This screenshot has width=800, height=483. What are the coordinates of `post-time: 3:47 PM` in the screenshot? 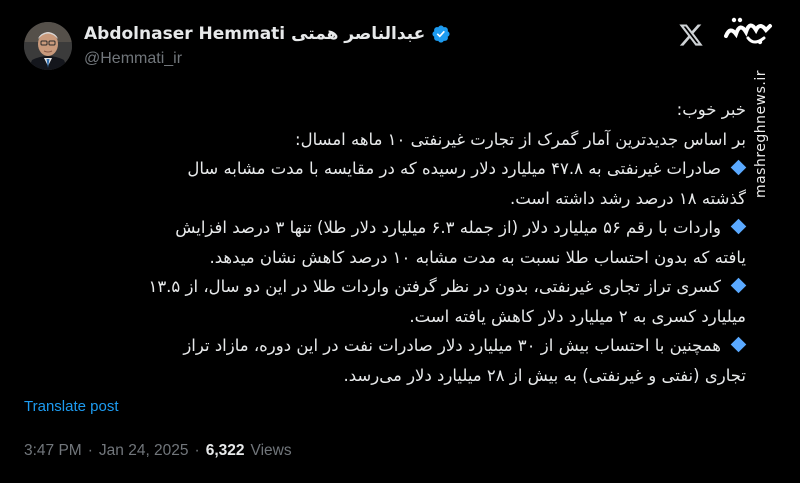 It's located at (53, 451).